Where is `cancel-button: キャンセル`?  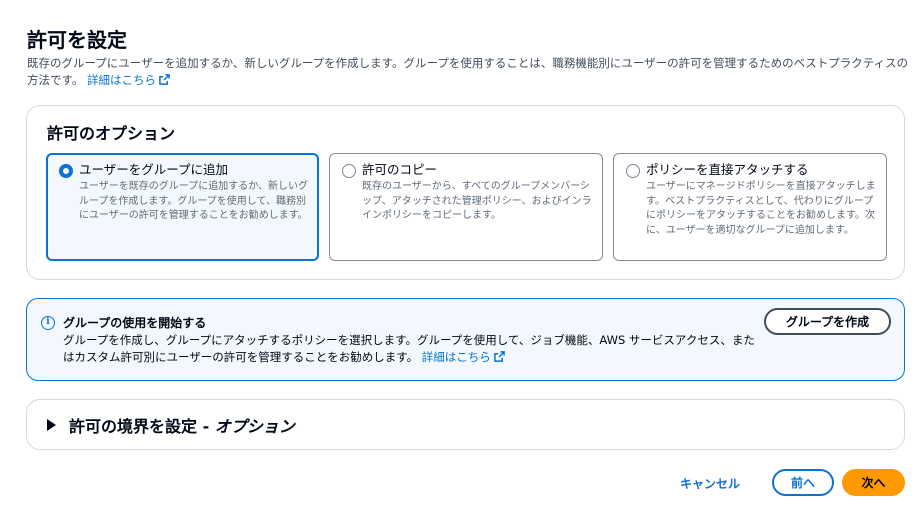 cancel-button: キャンセル is located at coordinates (710, 483).